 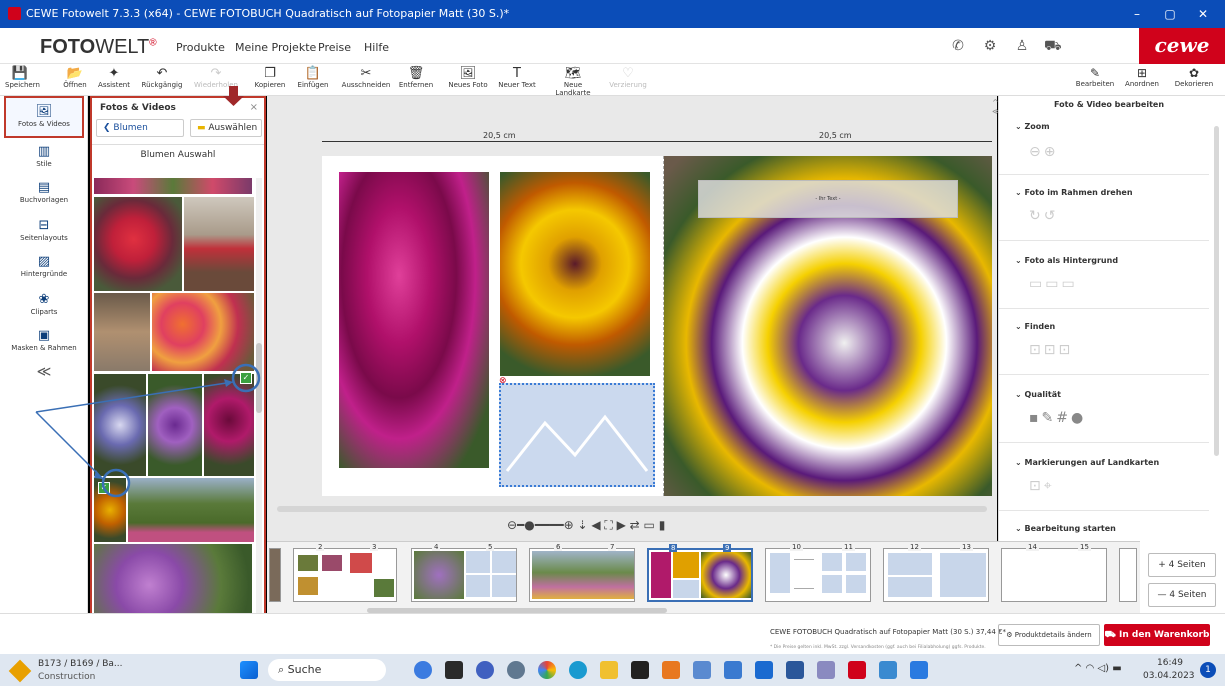 I want to click on nav-buchvorlagen: ▤ Buchvorlagen, so click(x=44, y=192).